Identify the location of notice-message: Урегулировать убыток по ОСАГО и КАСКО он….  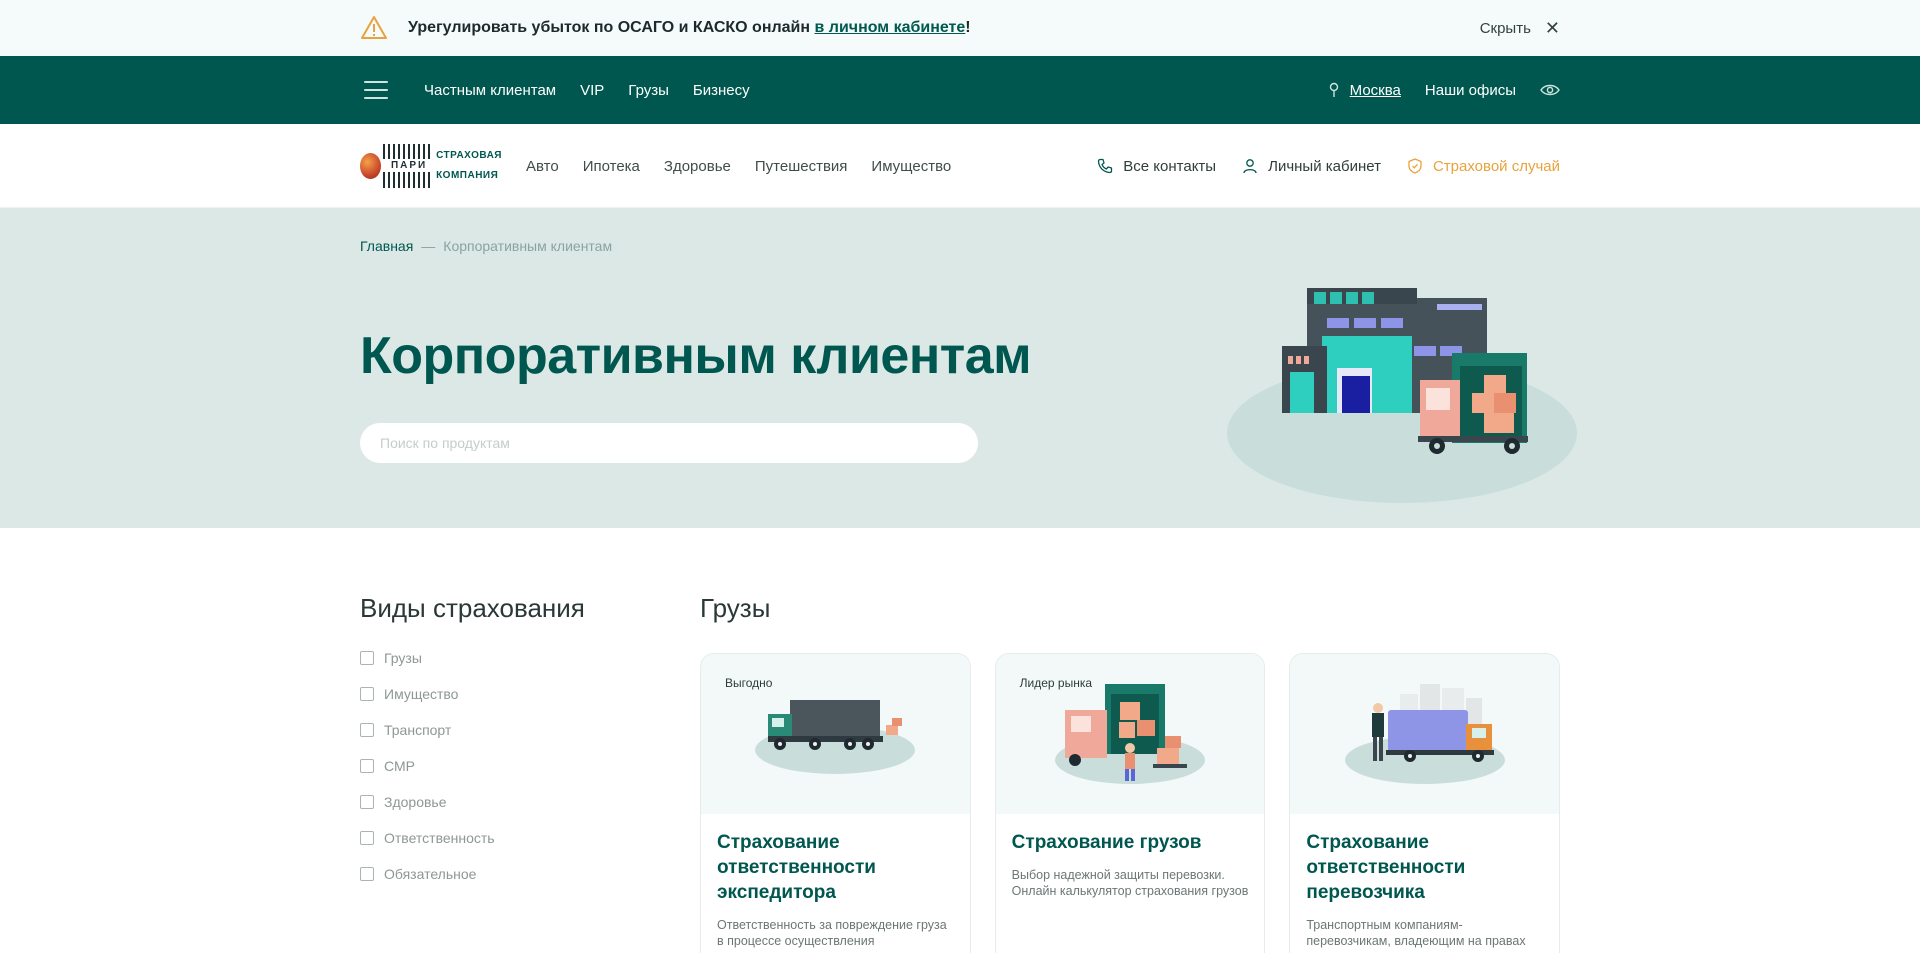
(689, 27).